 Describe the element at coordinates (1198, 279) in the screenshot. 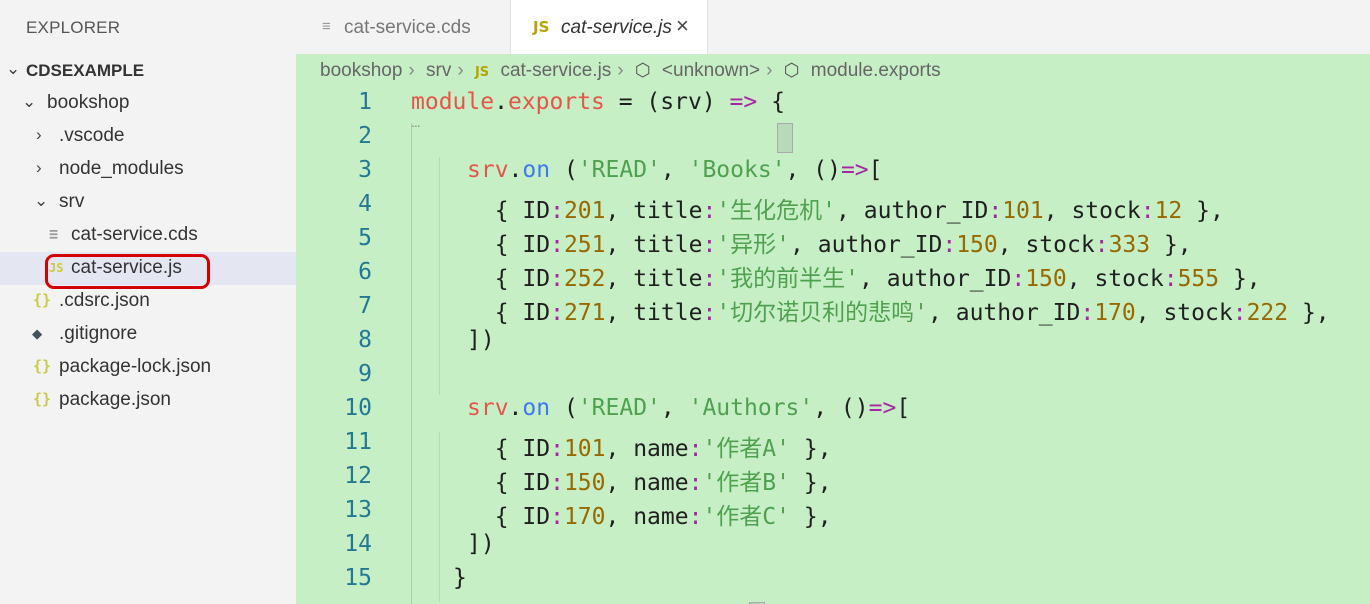

I see `code-token: 555` at that location.